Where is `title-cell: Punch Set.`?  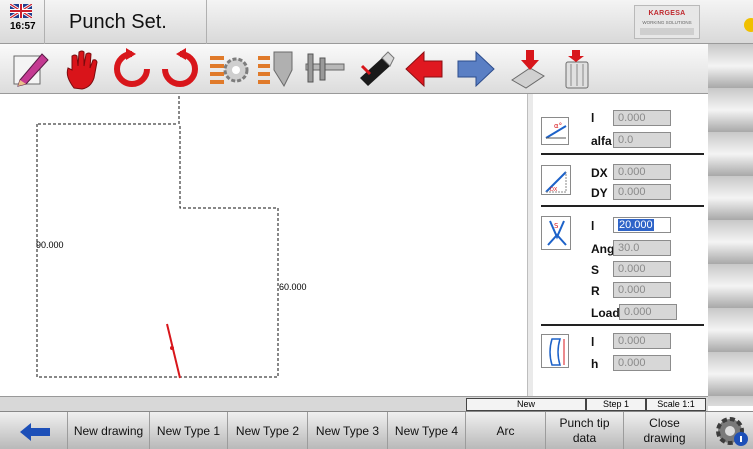 title-cell: Punch Set. is located at coordinates (125, 22).